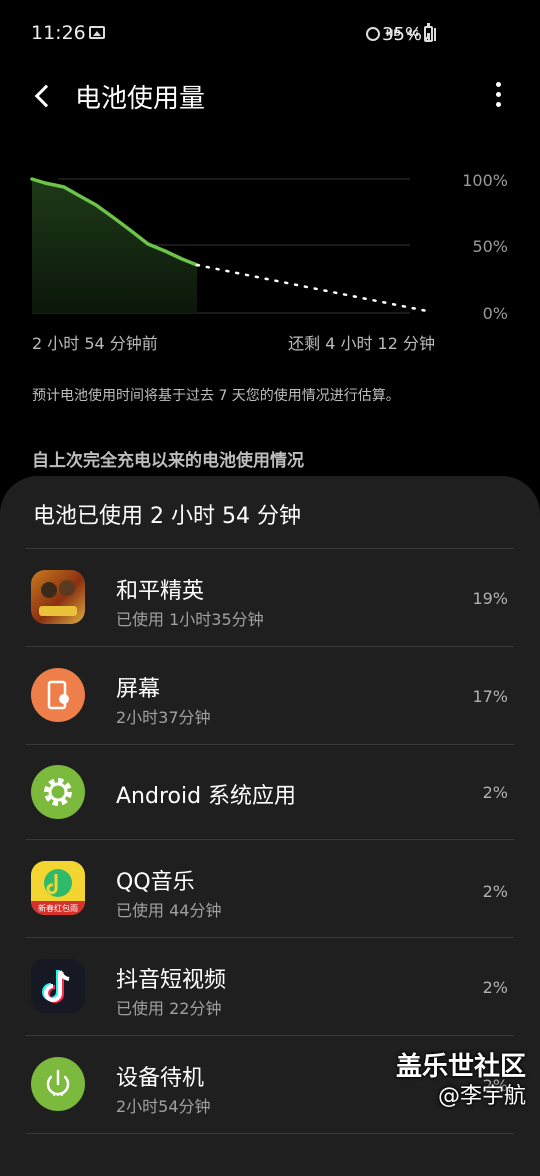 The width and height of the screenshot is (540, 1176). Describe the element at coordinates (58, 33) in the screenshot. I see `status-time: 11:26` at that location.